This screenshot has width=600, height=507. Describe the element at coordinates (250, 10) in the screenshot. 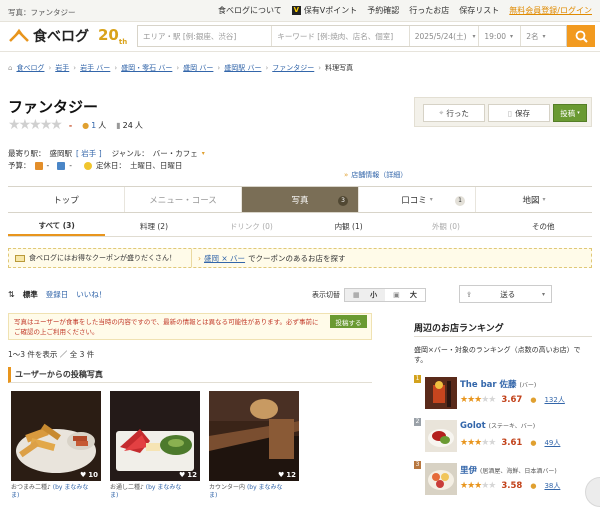

I see `about-link: 食べログについて` at that location.